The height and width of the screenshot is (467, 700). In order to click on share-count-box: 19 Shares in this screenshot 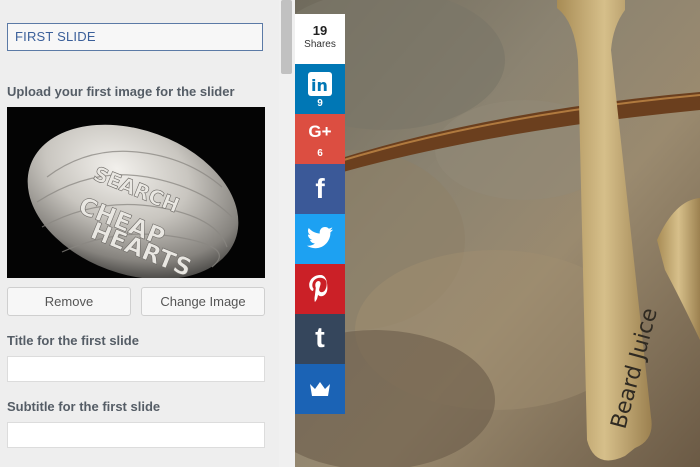, I will do `click(320, 39)`.